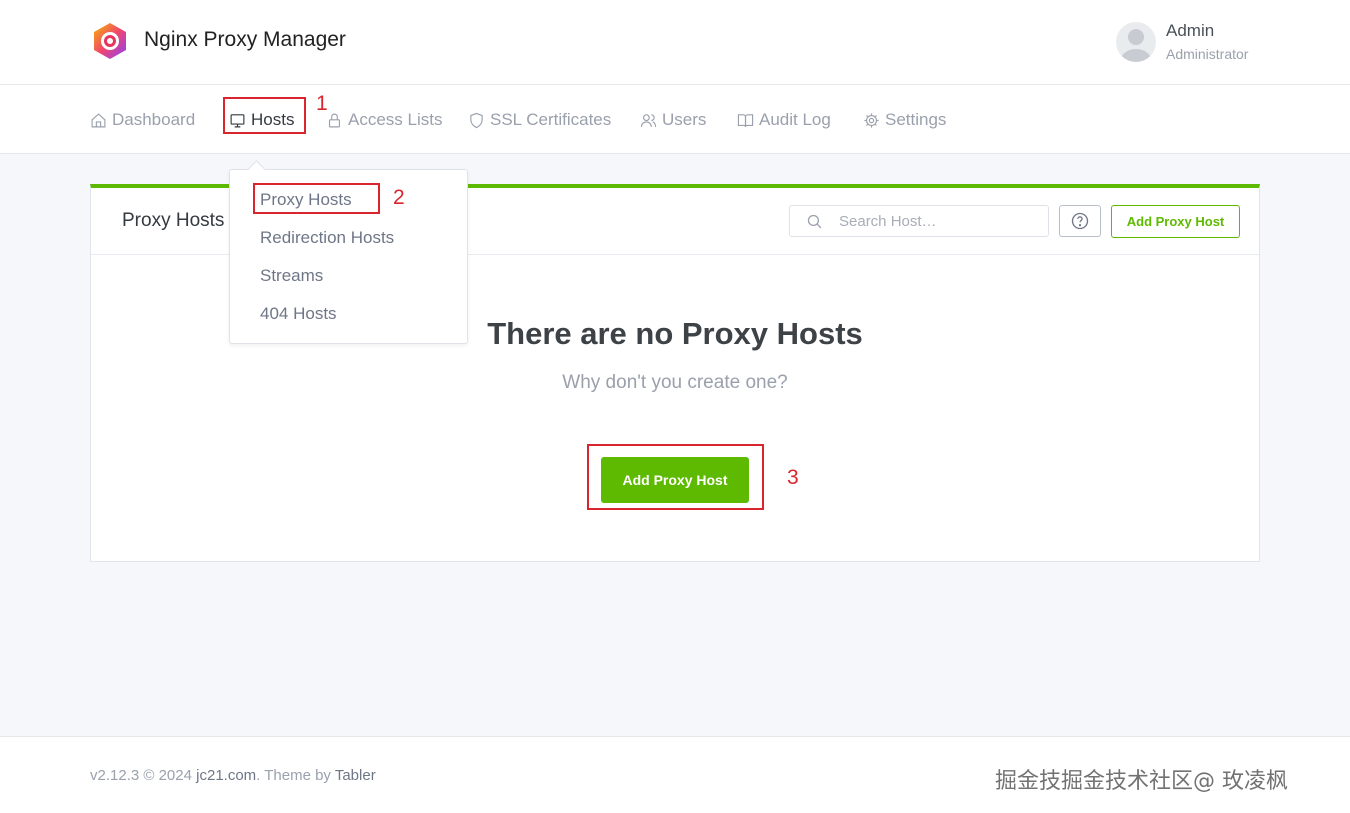  What do you see at coordinates (476, 120) in the screenshot?
I see `shield-icon` at bounding box center [476, 120].